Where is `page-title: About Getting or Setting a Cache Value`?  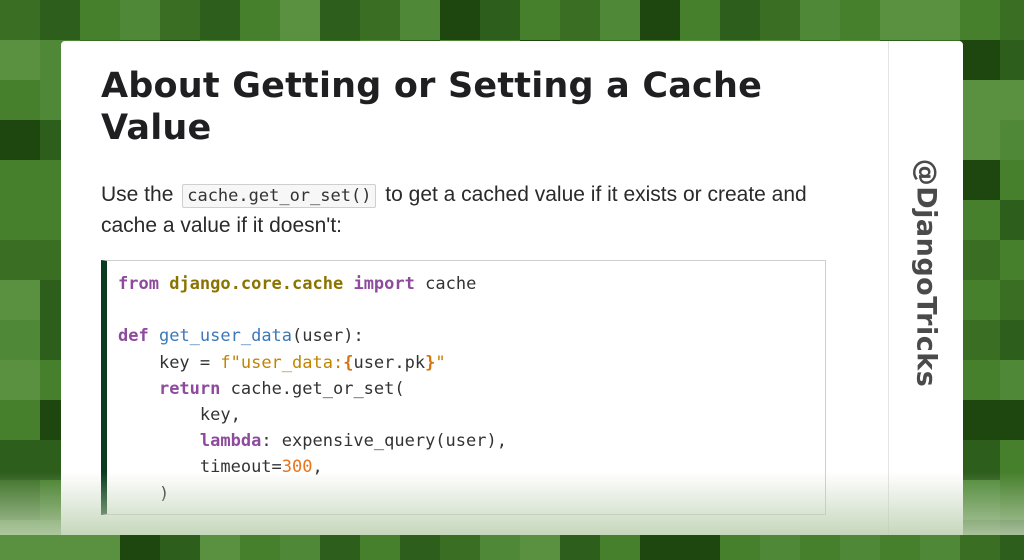
page-title: About Getting or Setting a Cache Value is located at coordinates (432, 107).